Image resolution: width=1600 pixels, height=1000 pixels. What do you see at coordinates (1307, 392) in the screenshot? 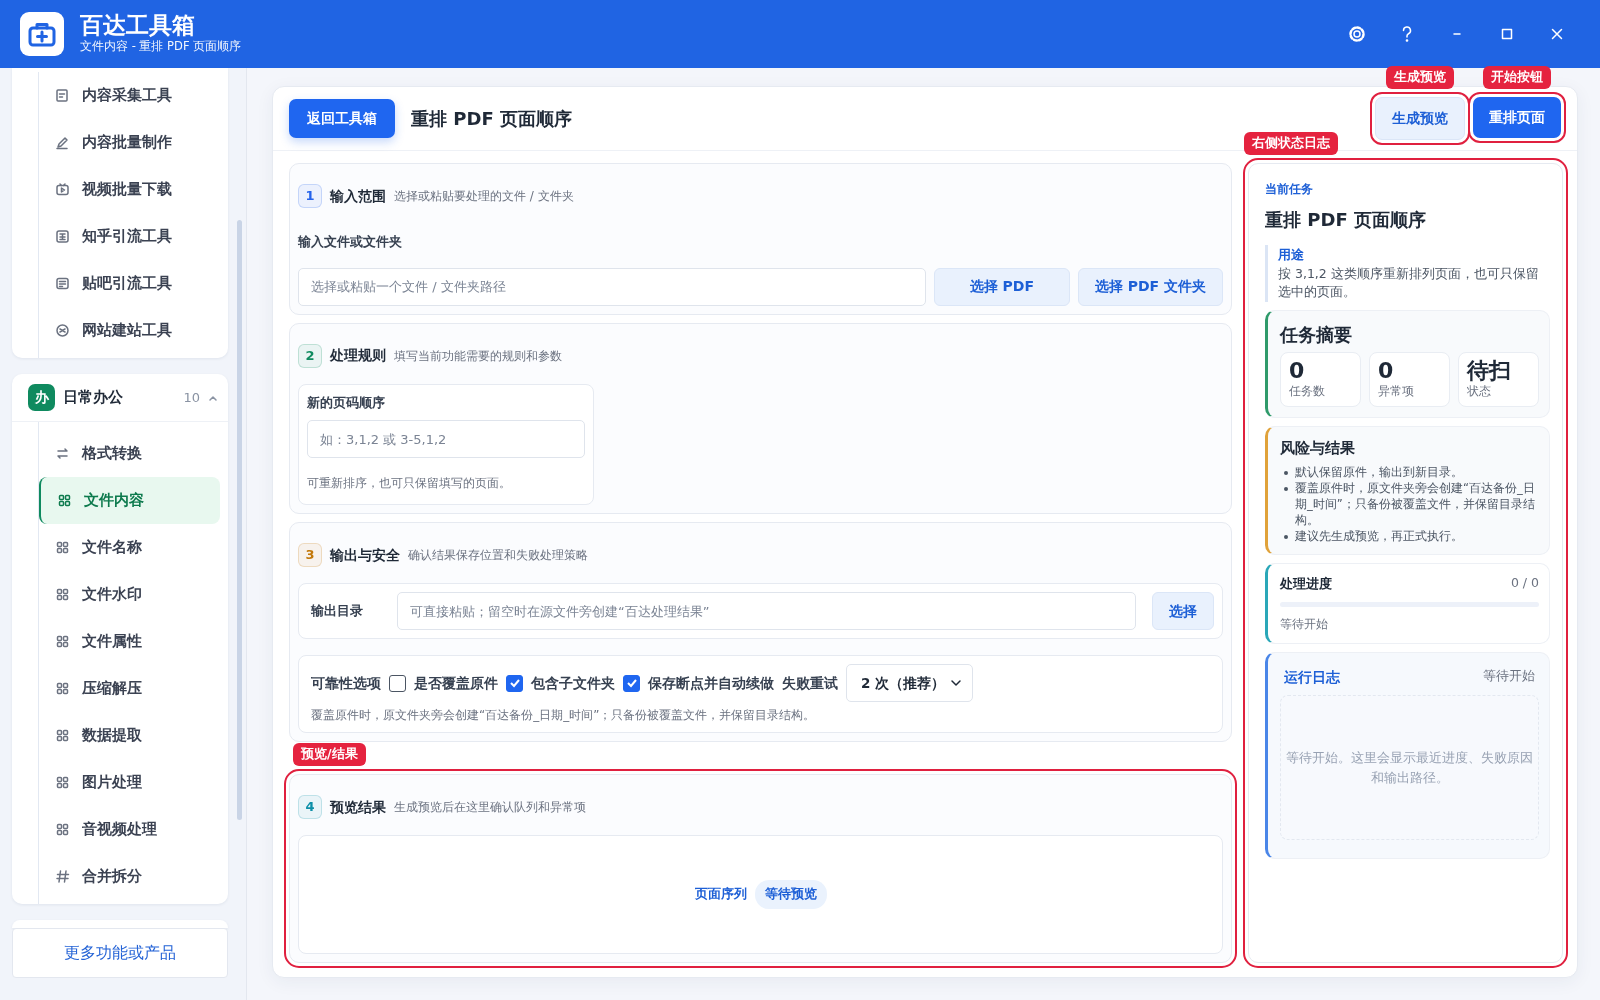
I see `stat-label: 任务数` at bounding box center [1307, 392].